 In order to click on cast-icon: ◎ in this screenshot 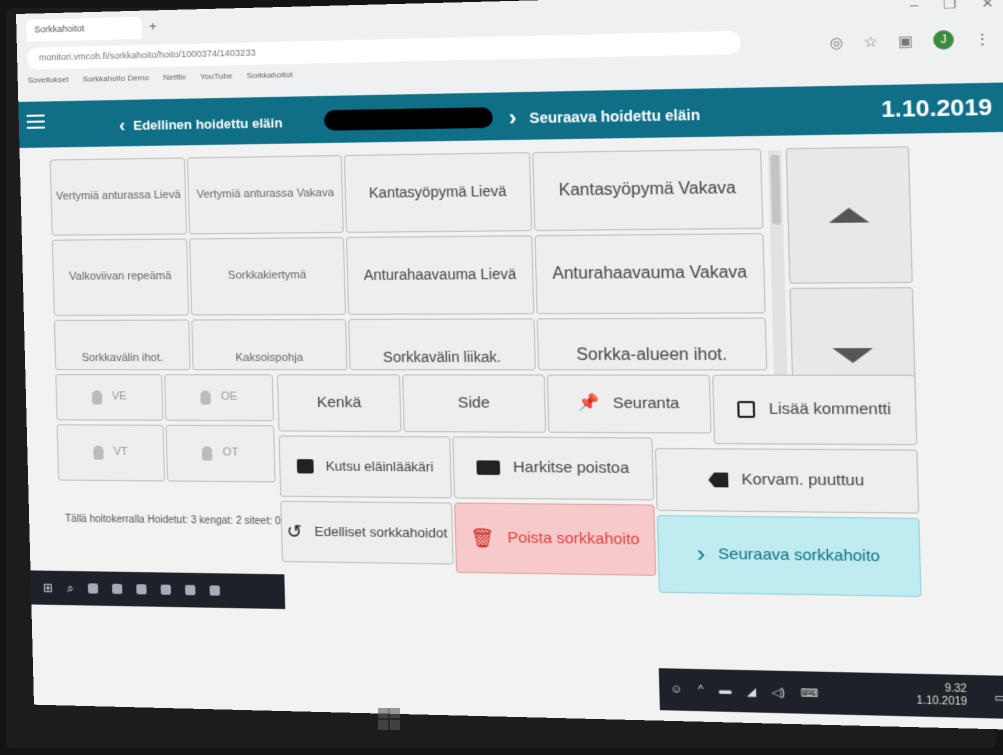, I will do `click(836, 42)`.